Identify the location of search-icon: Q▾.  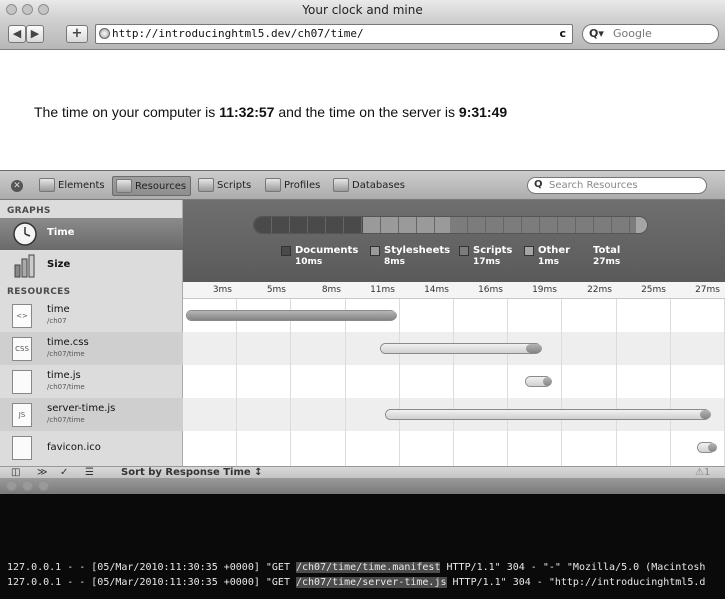
(596, 33).